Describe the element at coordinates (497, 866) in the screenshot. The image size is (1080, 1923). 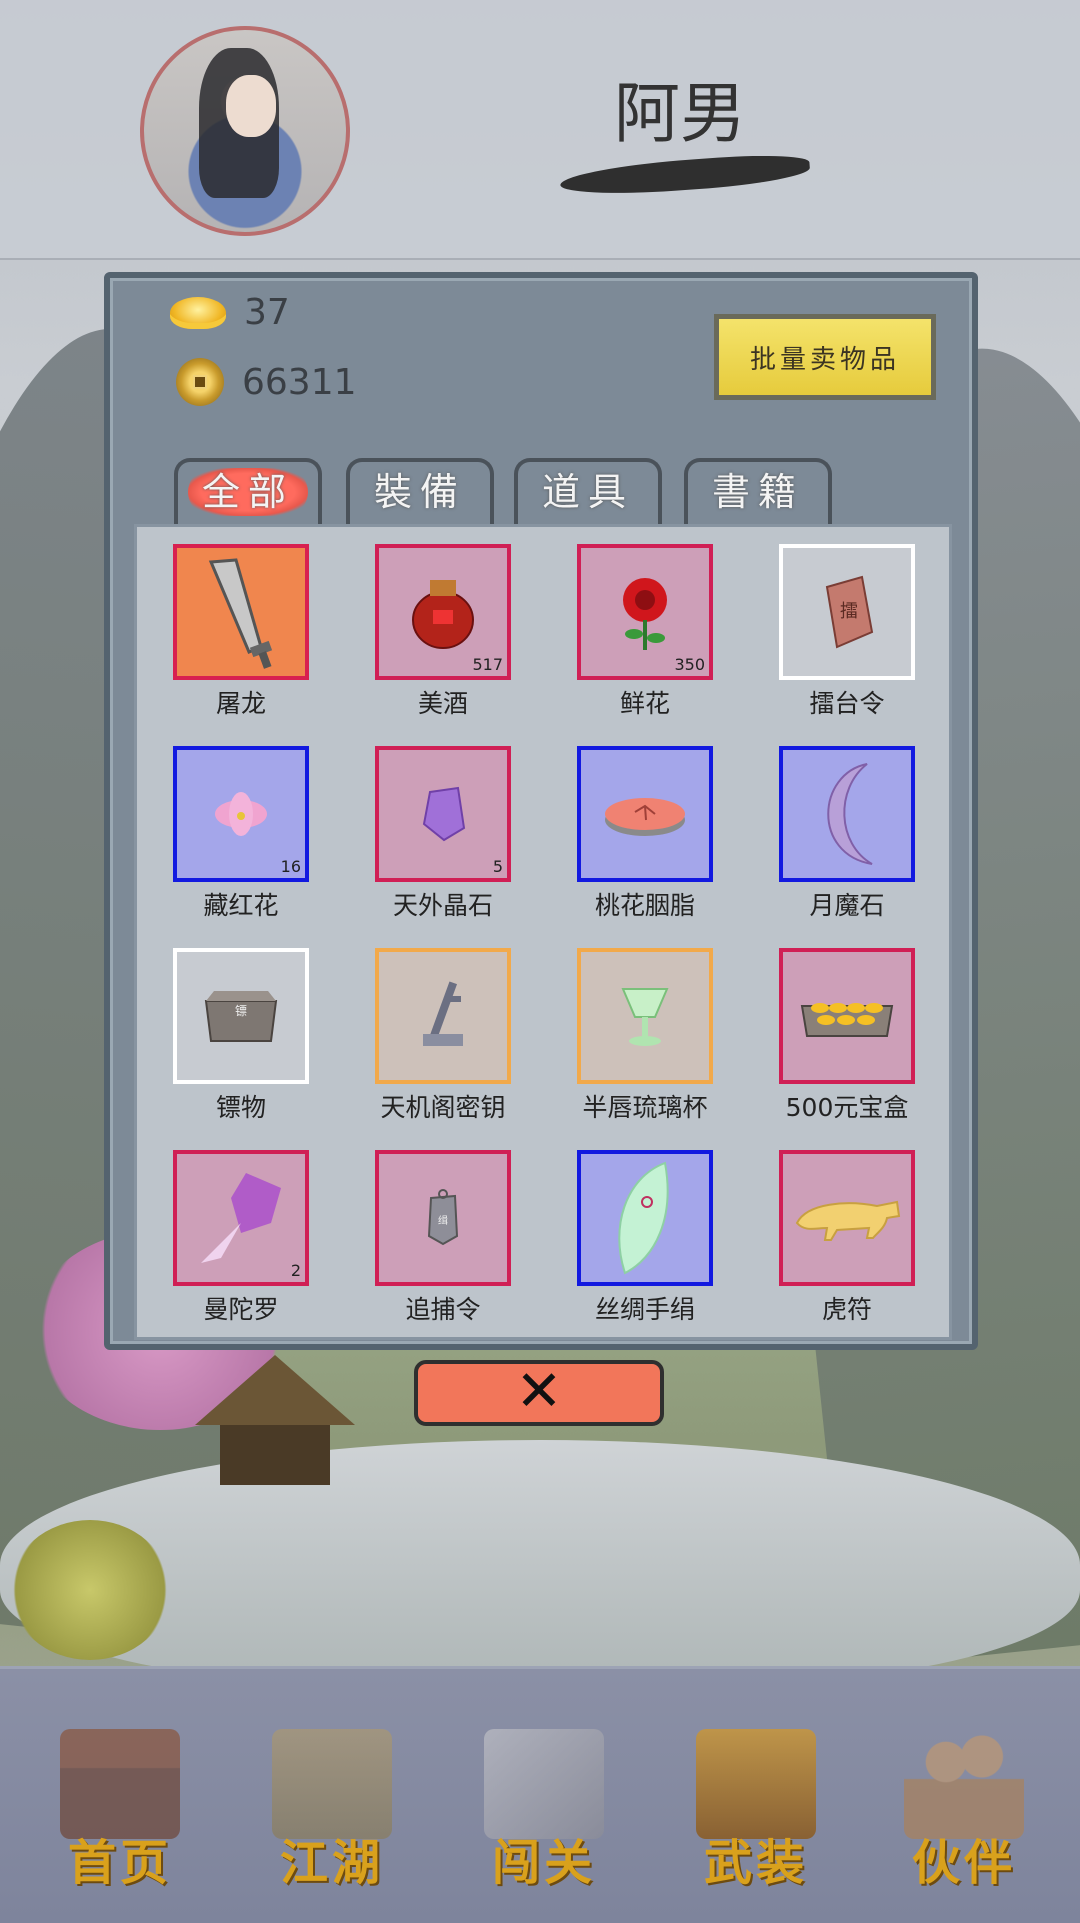
I see `item-quantity: 5` at that location.